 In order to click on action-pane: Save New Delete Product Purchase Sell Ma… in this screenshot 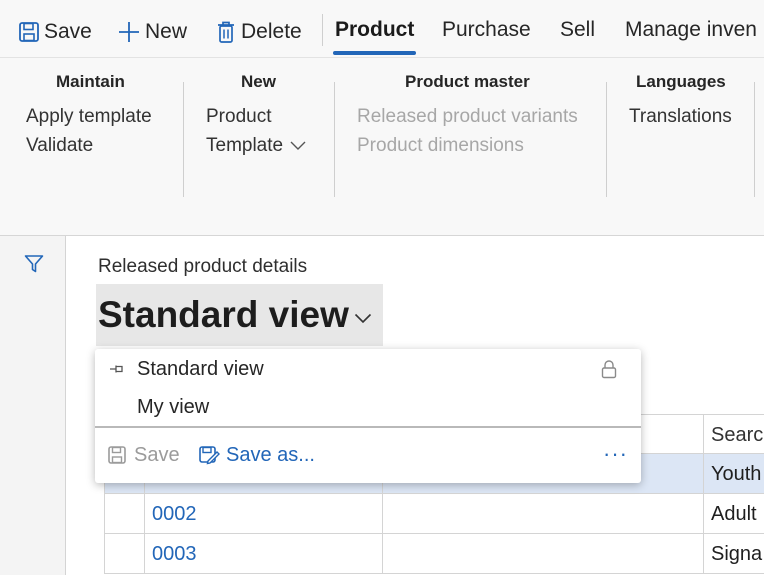, I will do `click(382, 29)`.